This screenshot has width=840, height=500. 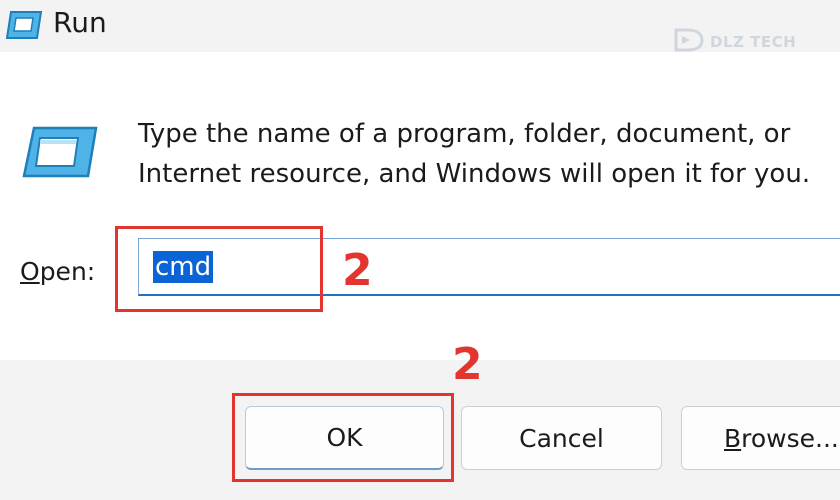 What do you see at coordinates (733, 438) in the screenshot?
I see `browse-accelerator: B` at bounding box center [733, 438].